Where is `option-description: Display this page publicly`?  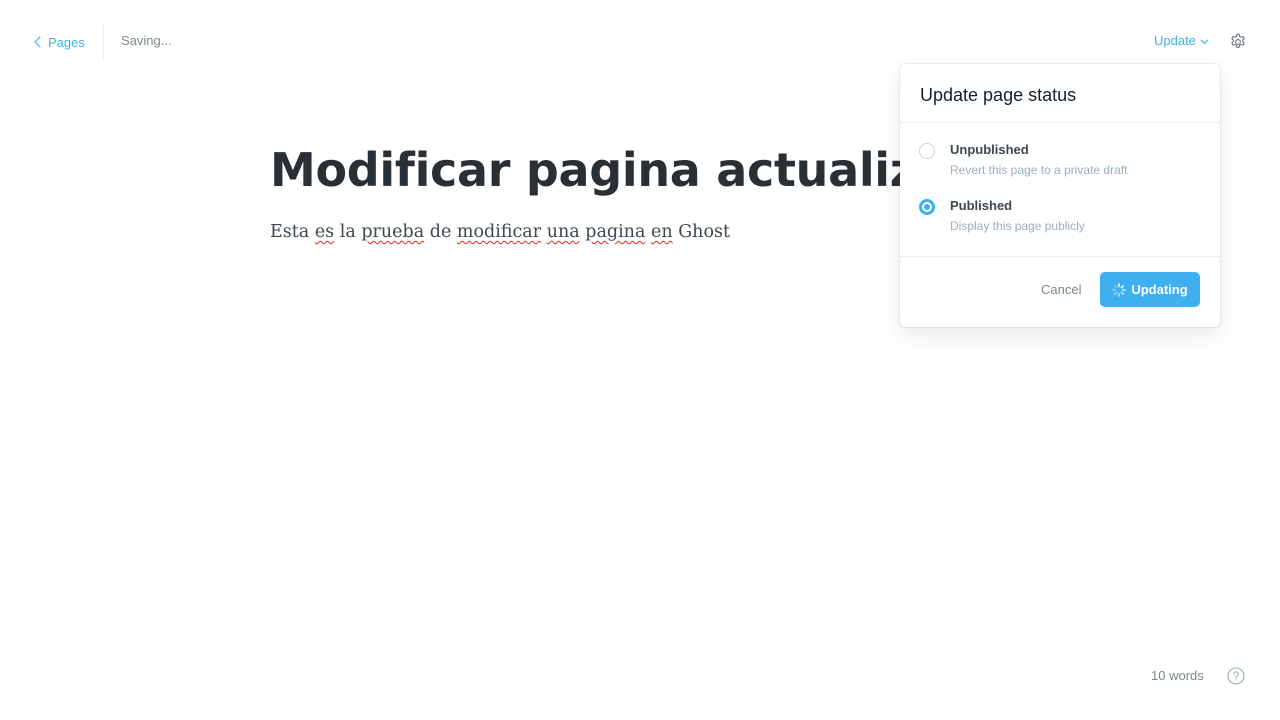 option-description: Display this page publicly is located at coordinates (1017, 226).